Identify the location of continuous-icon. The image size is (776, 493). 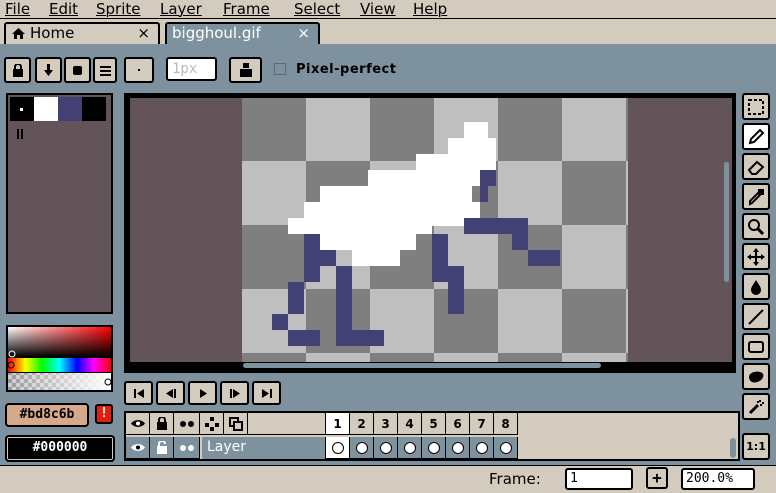
(186, 423).